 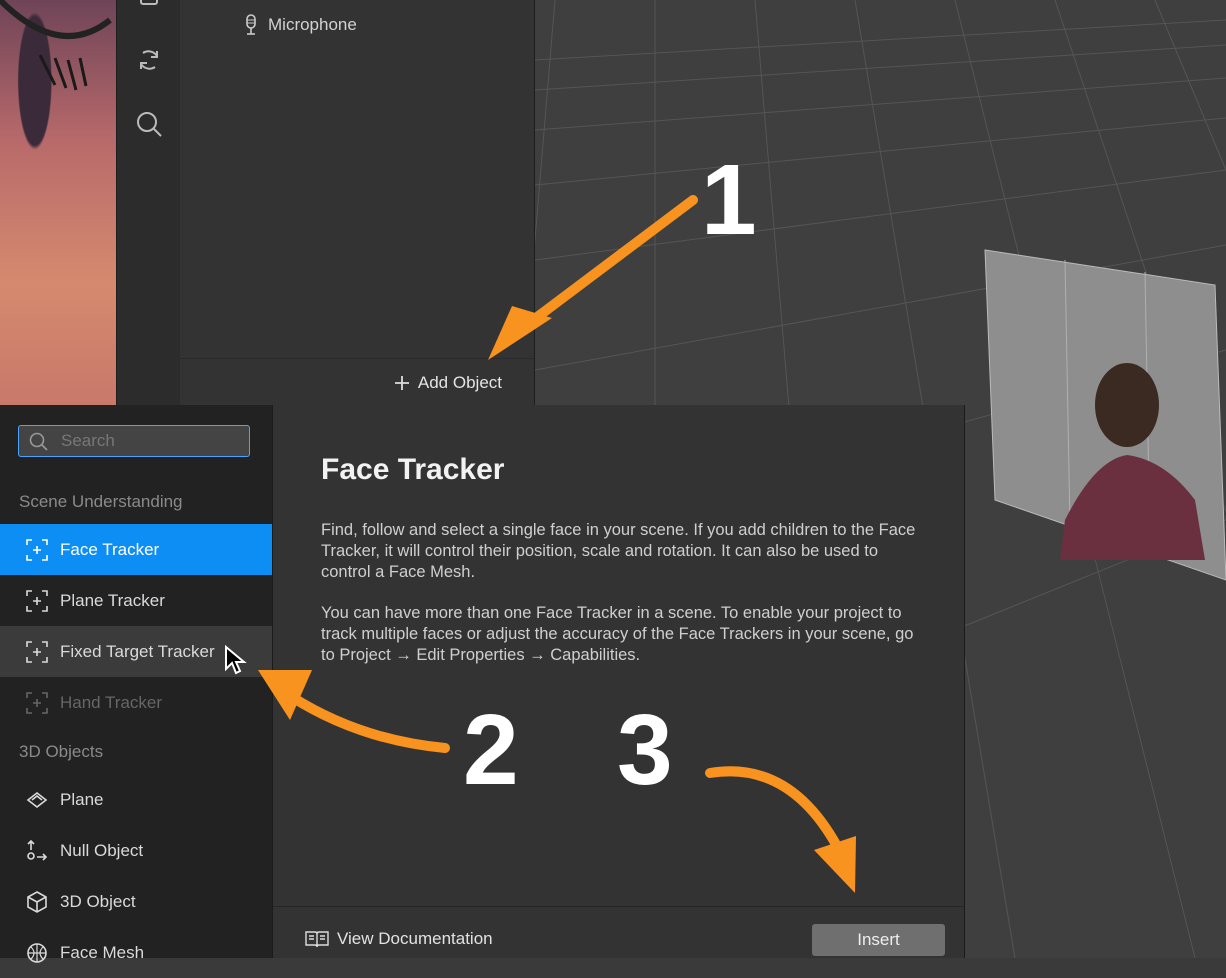 What do you see at coordinates (878, 940) in the screenshot?
I see `insert-button: Insert` at bounding box center [878, 940].